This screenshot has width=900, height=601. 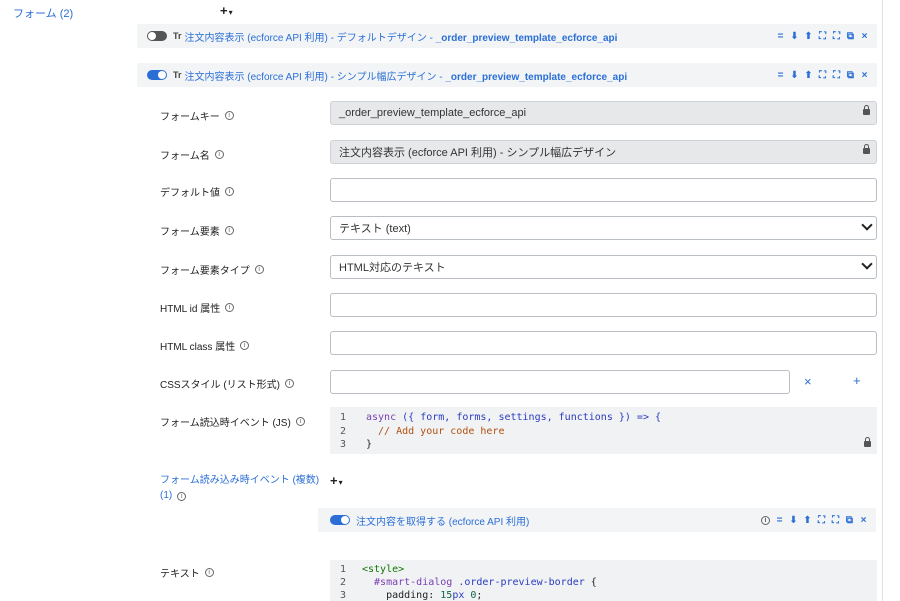 What do you see at coordinates (560, 382) in the screenshot?
I see `css-style-input` at bounding box center [560, 382].